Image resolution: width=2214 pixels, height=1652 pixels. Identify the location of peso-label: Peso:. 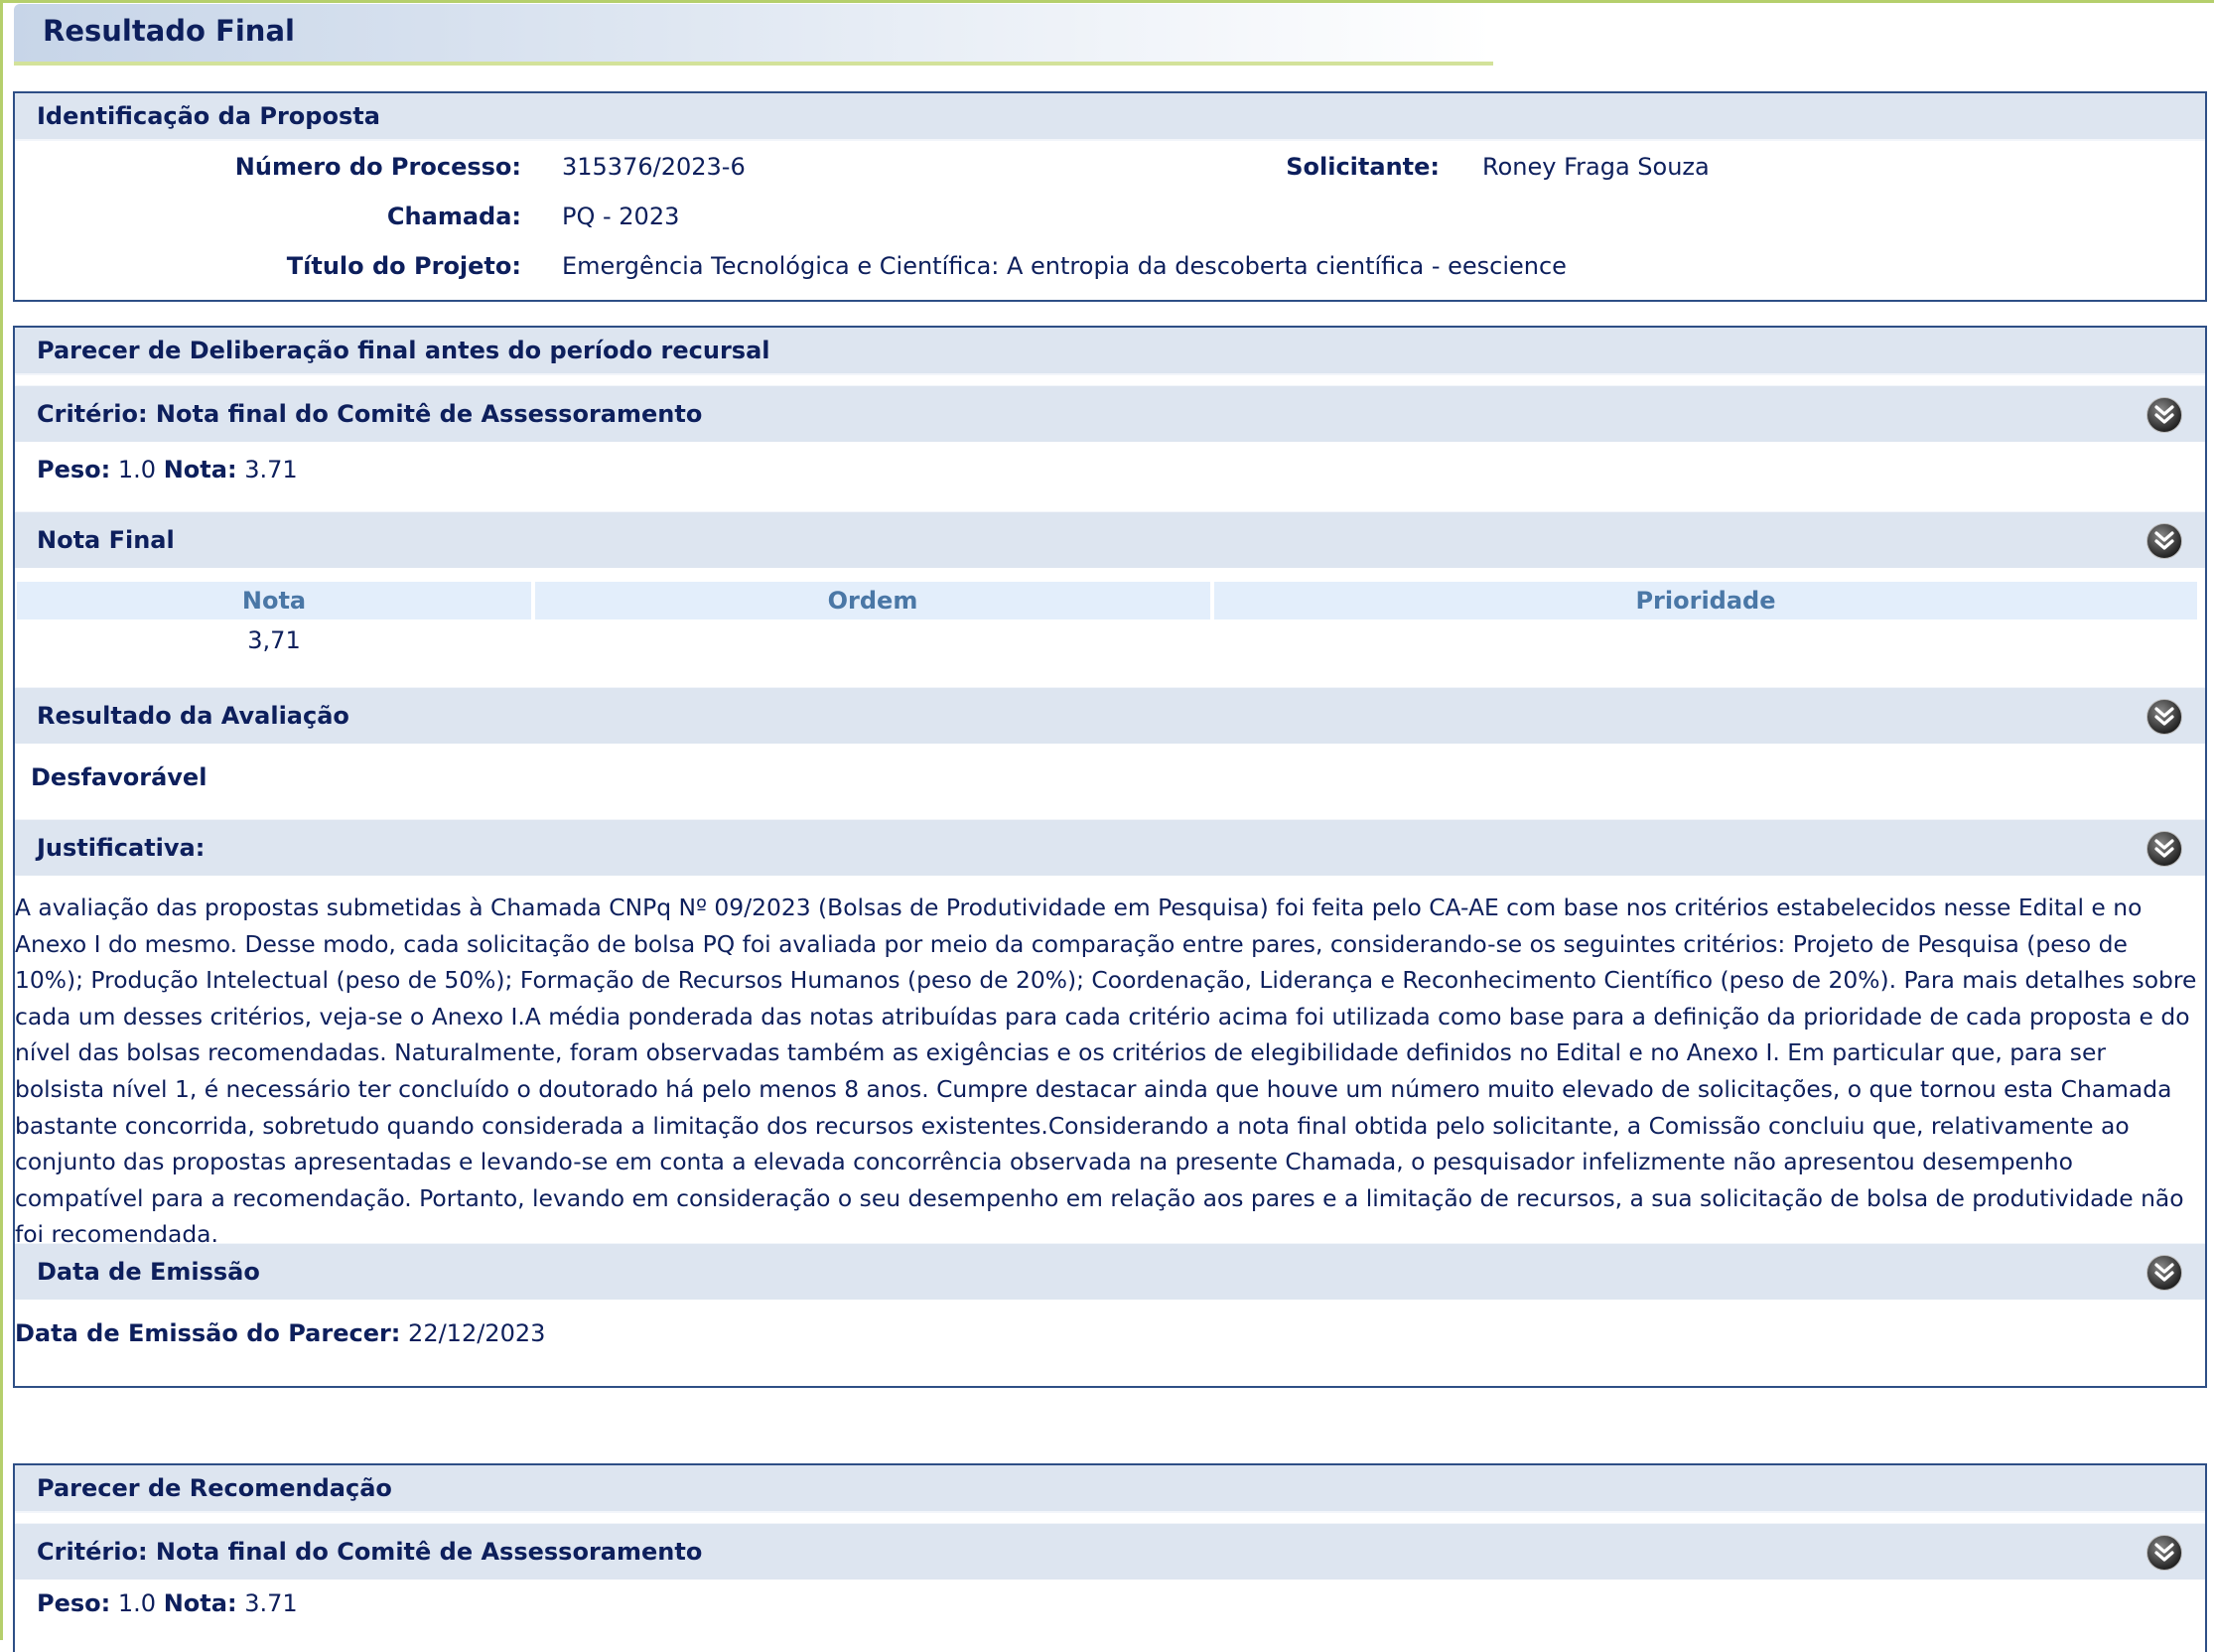
(74, 470).